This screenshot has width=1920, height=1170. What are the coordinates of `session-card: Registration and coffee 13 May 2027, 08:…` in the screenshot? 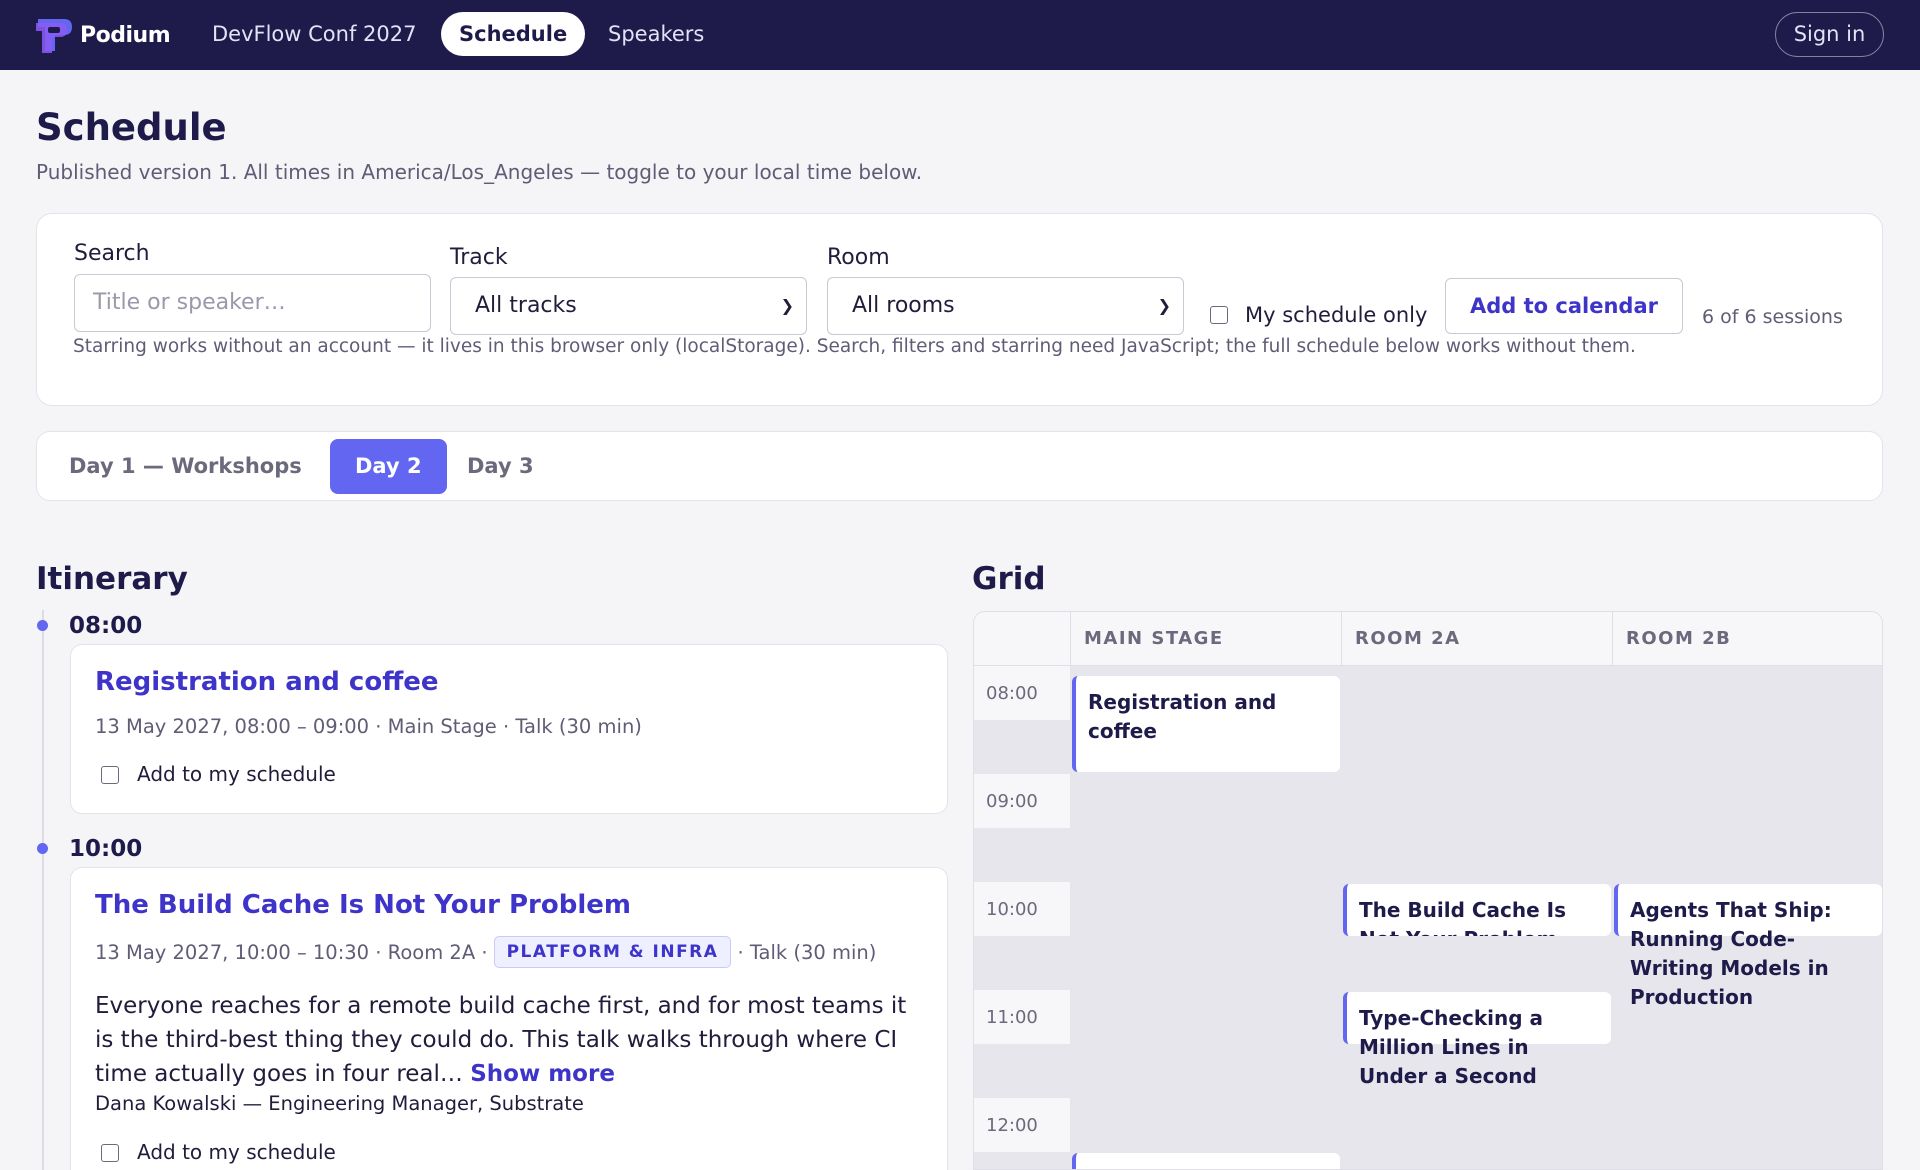 It's located at (509, 729).